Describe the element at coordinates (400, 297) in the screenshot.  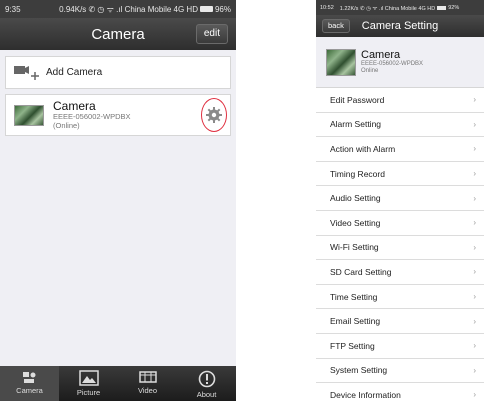
I see `setting-time: Time Setting ›` at that location.